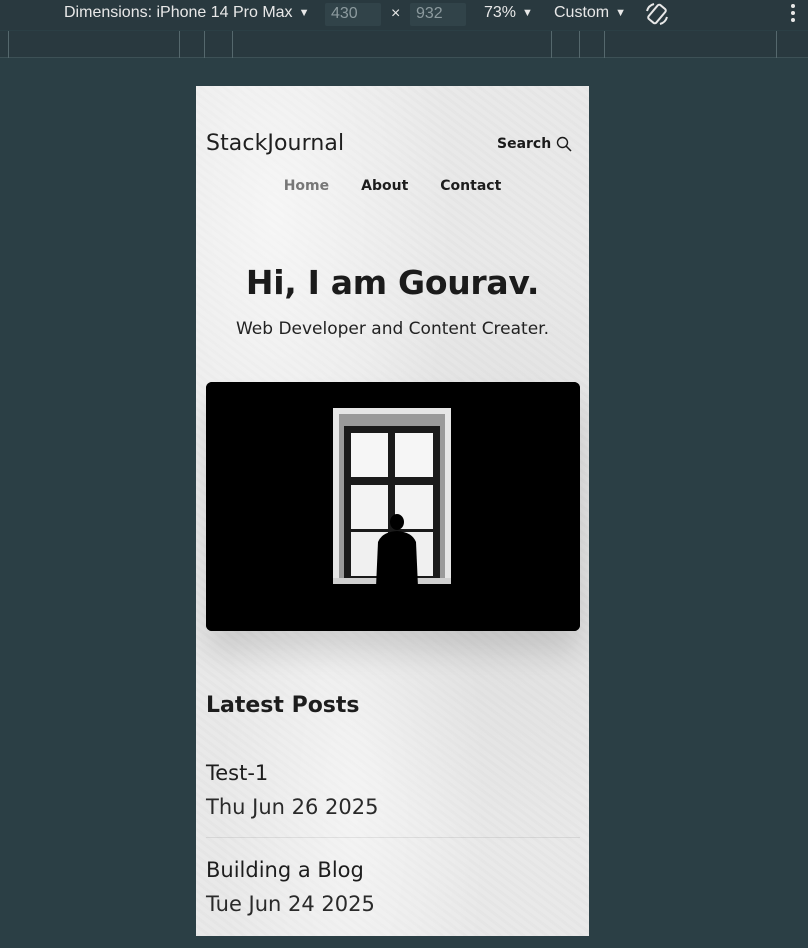  I want to click on search-button: Search, so click(534, 144).